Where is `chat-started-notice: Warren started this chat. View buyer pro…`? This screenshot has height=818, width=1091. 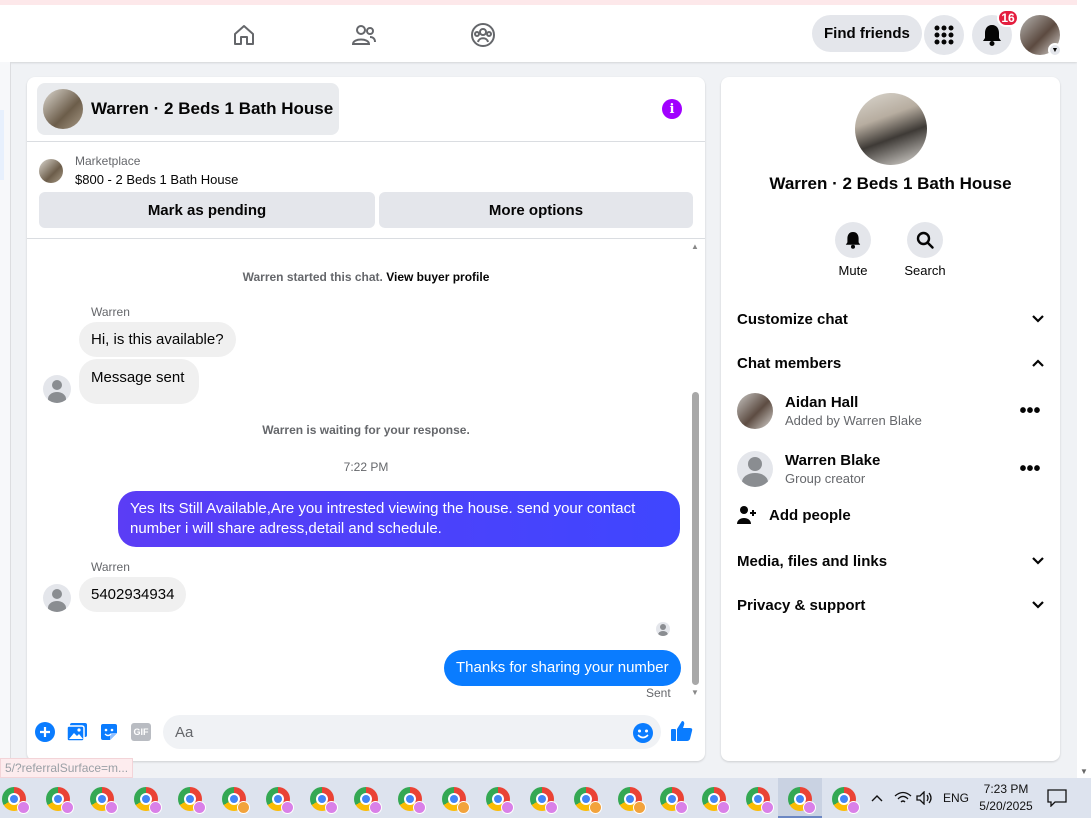
chat-started-notice: Warren started this chat. View buyer pro… is located at coordinates (366, 277).